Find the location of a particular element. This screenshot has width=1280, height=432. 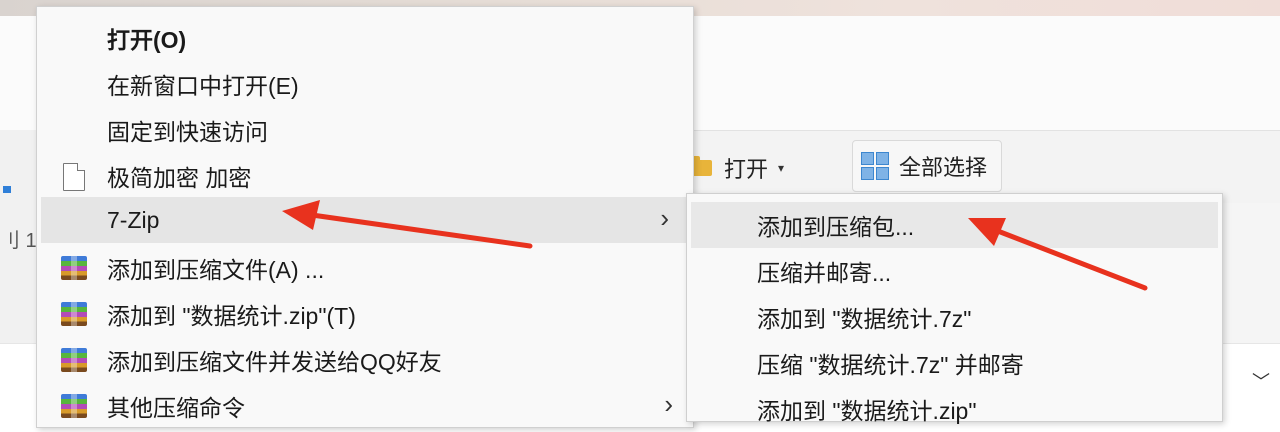

menu-item-label: 添加到 "数据统计.zip"(T) is located at coordinates (231, 316).